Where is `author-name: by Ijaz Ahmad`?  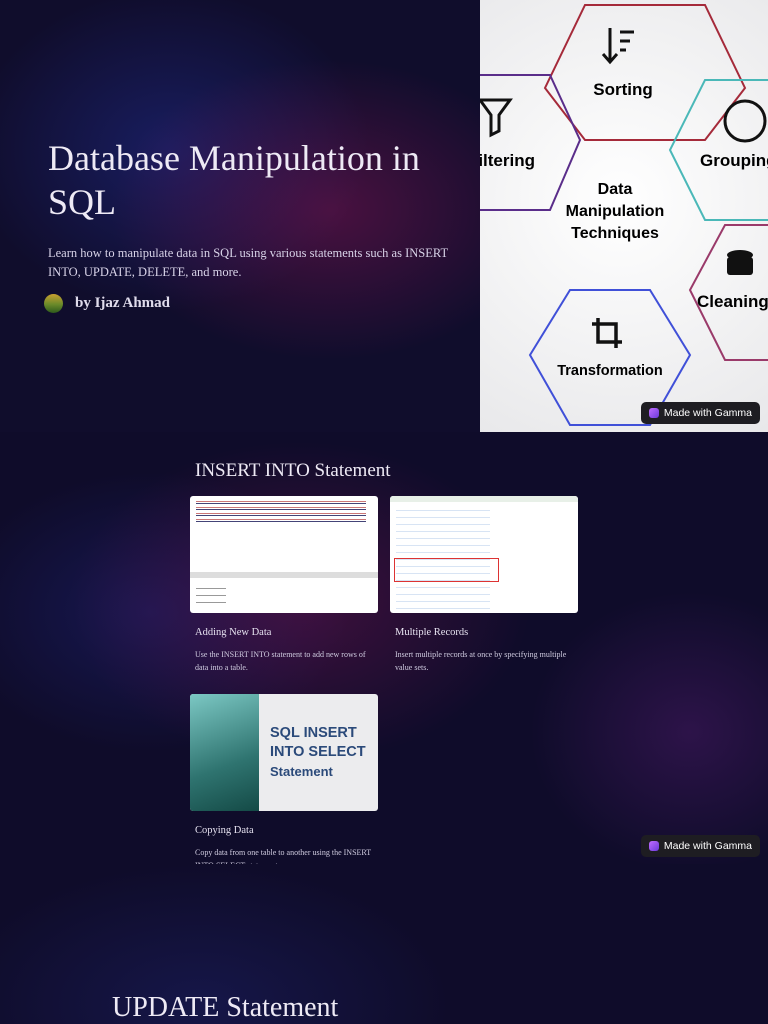 author-name: by Ijaz Ahmad is located at coordinates (123, 303).